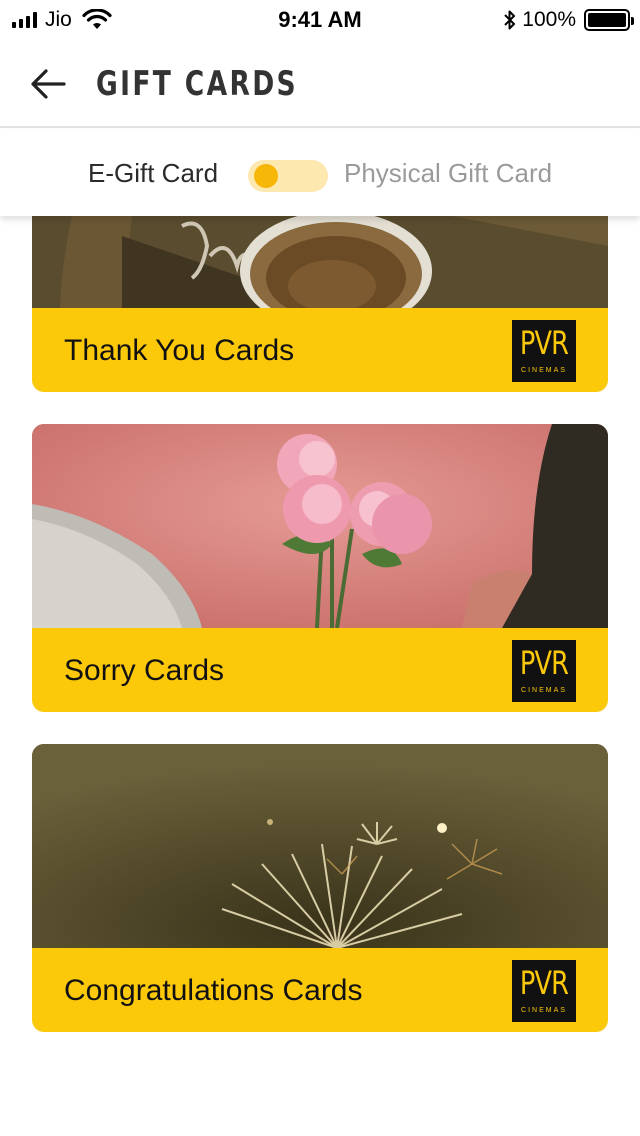 The height and width of the screenshot is (1136, 640). What do you see at coordinates (288, 176) in the screenshot?
I see `card-type-switch` at bounding box center [288, 176].